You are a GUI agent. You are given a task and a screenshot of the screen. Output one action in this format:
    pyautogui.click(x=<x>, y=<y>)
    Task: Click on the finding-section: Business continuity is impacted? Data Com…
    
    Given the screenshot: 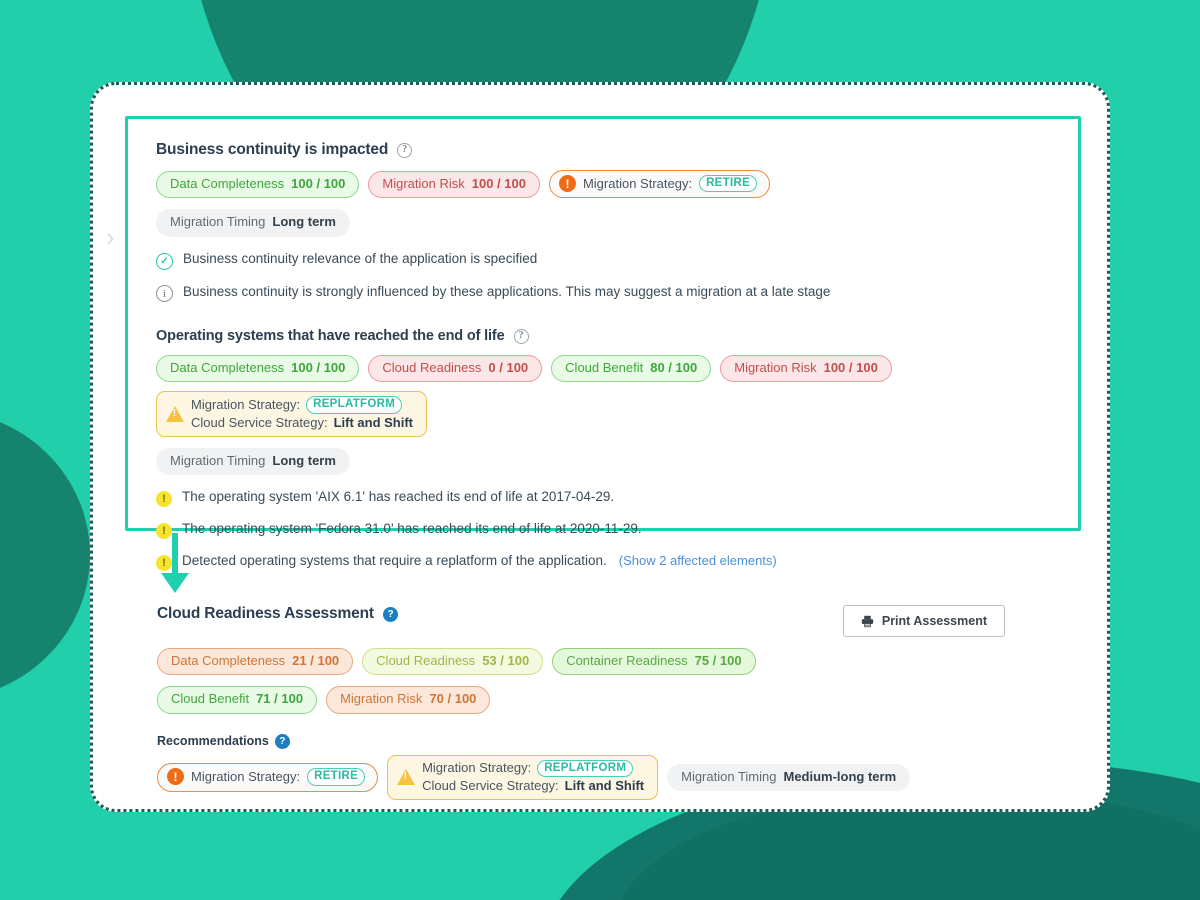 What is the action you would take?
    pyautogui.click(x=604, y=222)
    